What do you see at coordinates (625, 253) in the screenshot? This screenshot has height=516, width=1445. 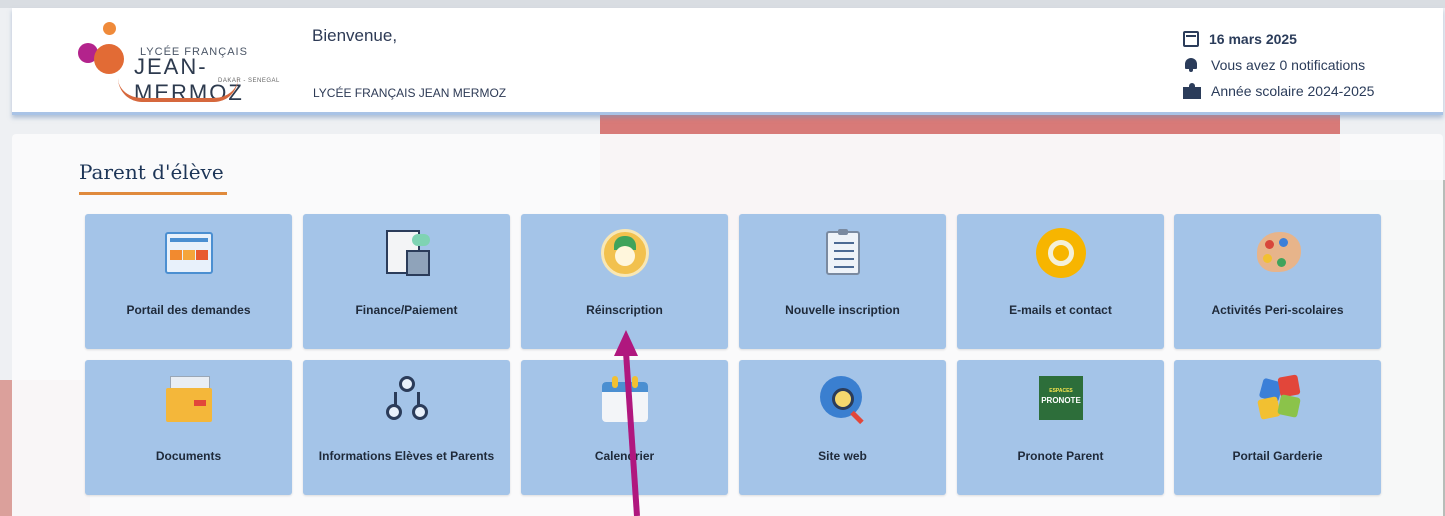 I see `reregistration-icon` at bounding box center [625, 253].